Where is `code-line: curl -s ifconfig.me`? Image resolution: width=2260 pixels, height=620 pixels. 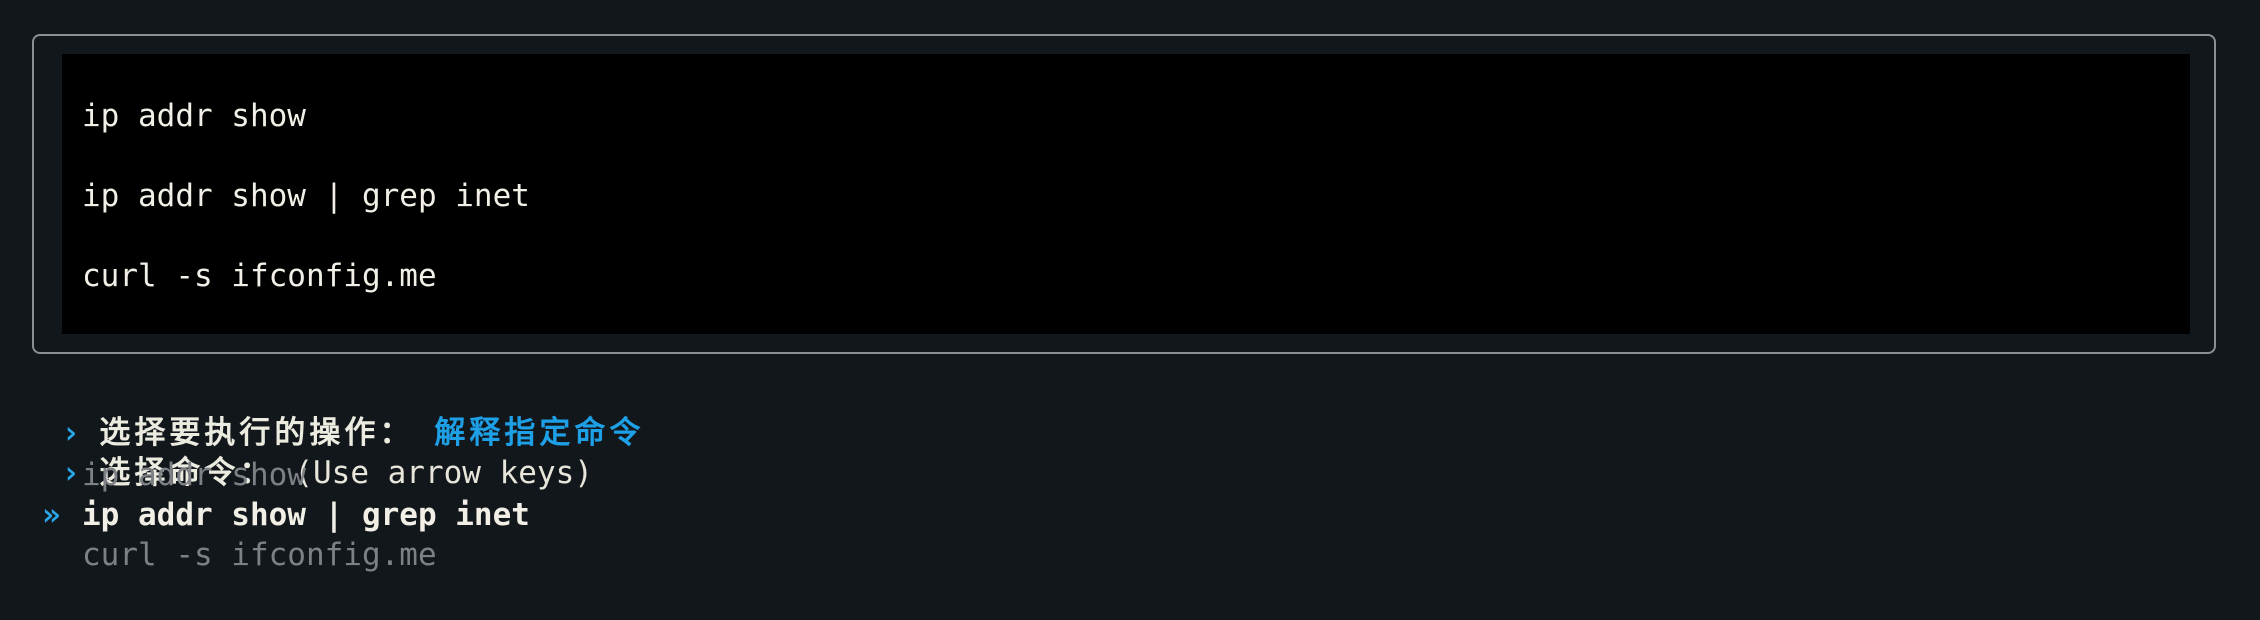
code-line: curl -s ifconfig.me is located at coordinates (259, 276).